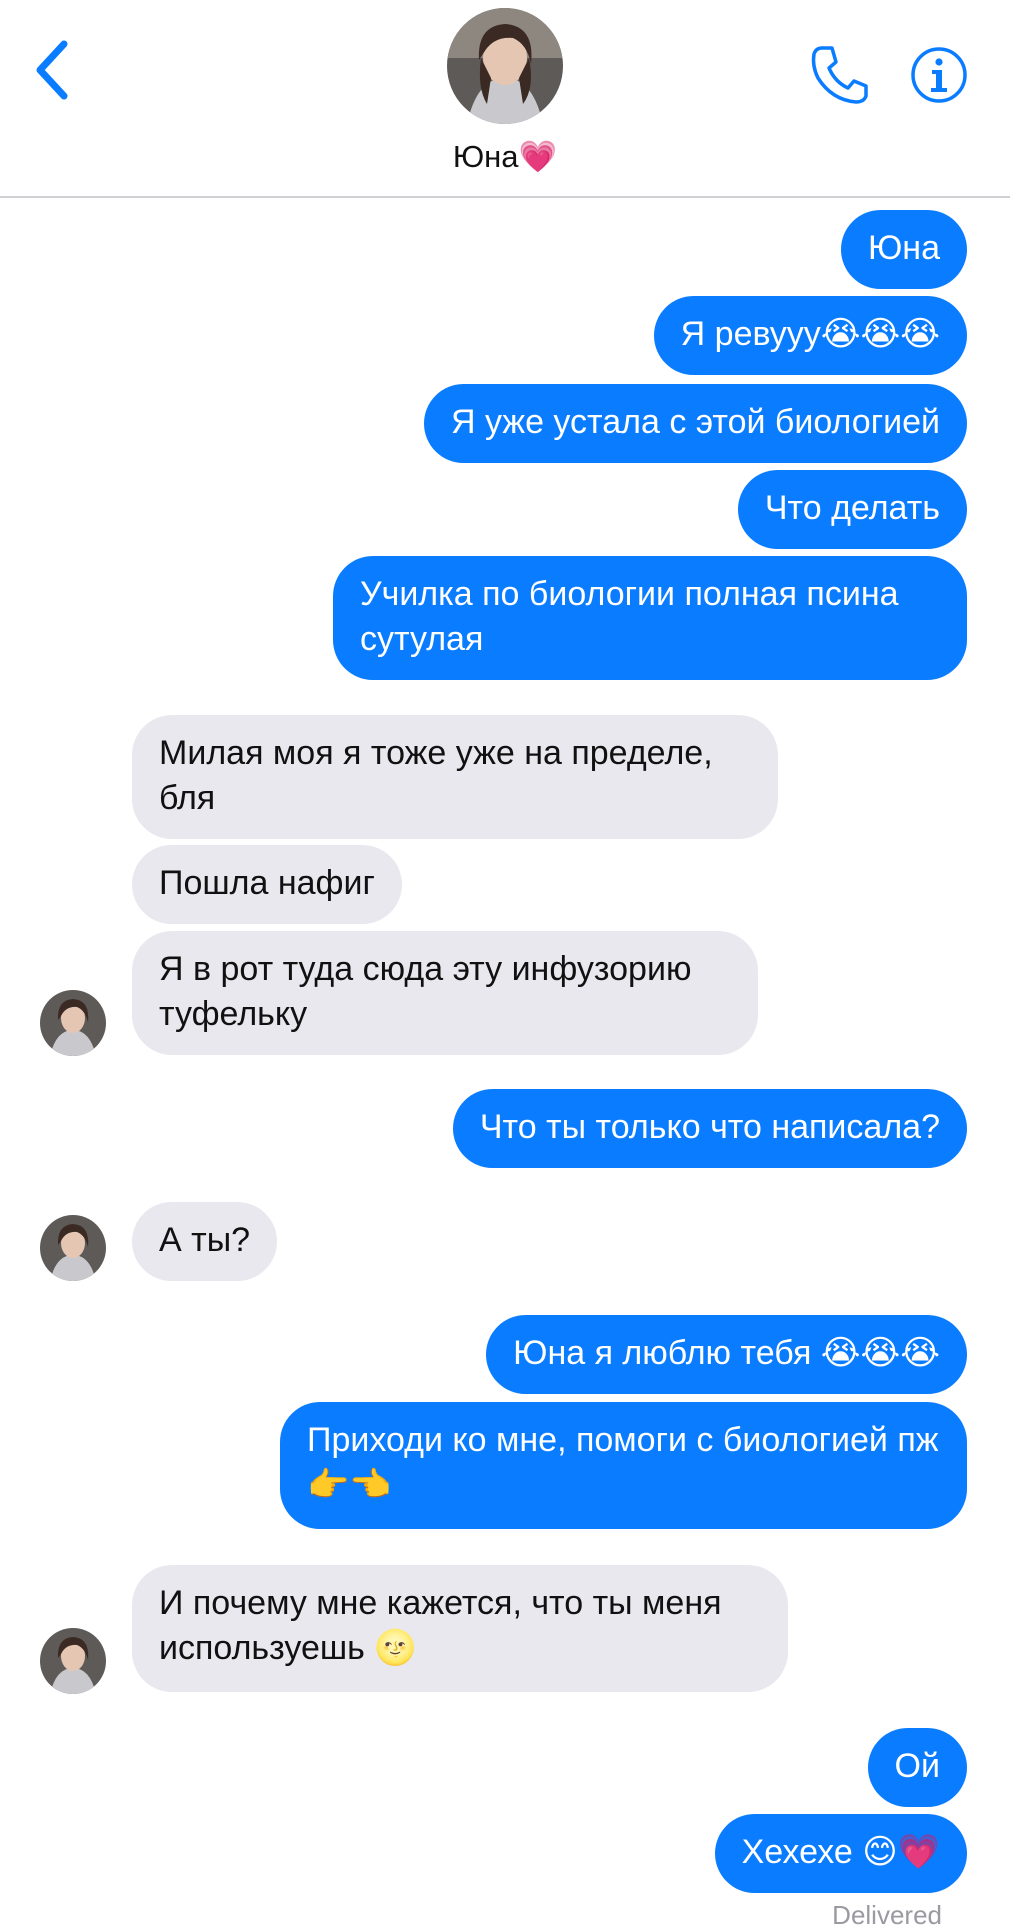 Image resolution: width=1010 pixels, height=1931 pixels. What do you see at coordinates (445, 993) in the screenshot?
I see `message-bubble-received: Я в рот туда сюда эту инфузорию туфельку` at bounding box center [445, 993].